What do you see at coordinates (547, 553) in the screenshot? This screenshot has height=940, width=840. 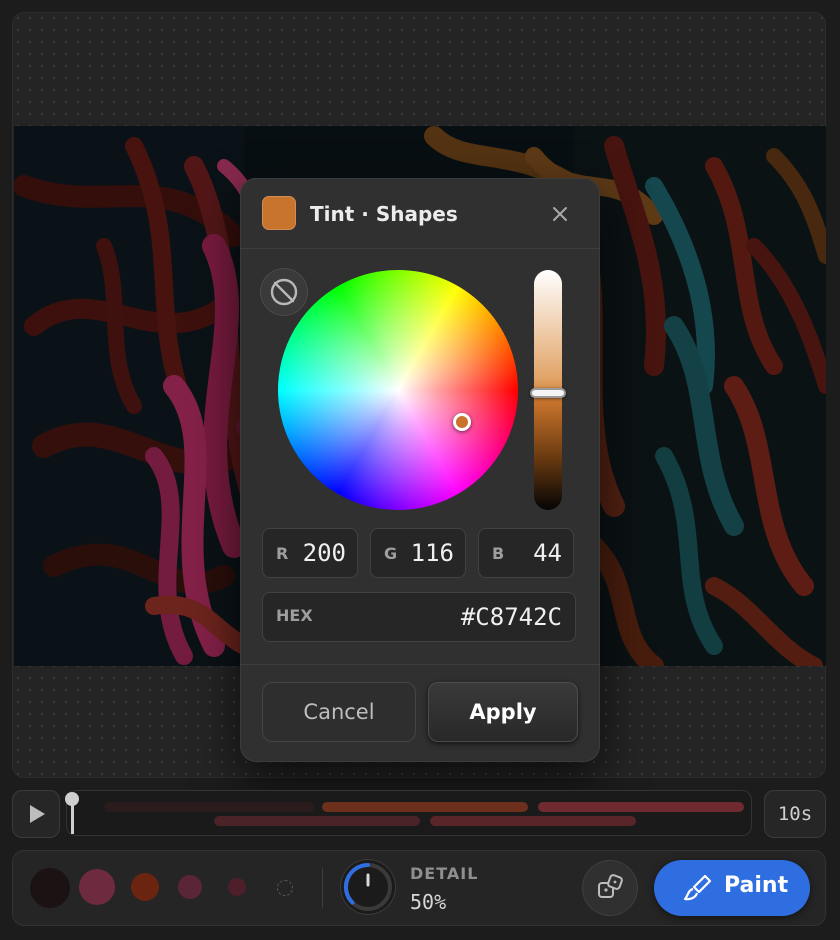 I see `blue-channel-value: 44` at bounding box center [547, 553].